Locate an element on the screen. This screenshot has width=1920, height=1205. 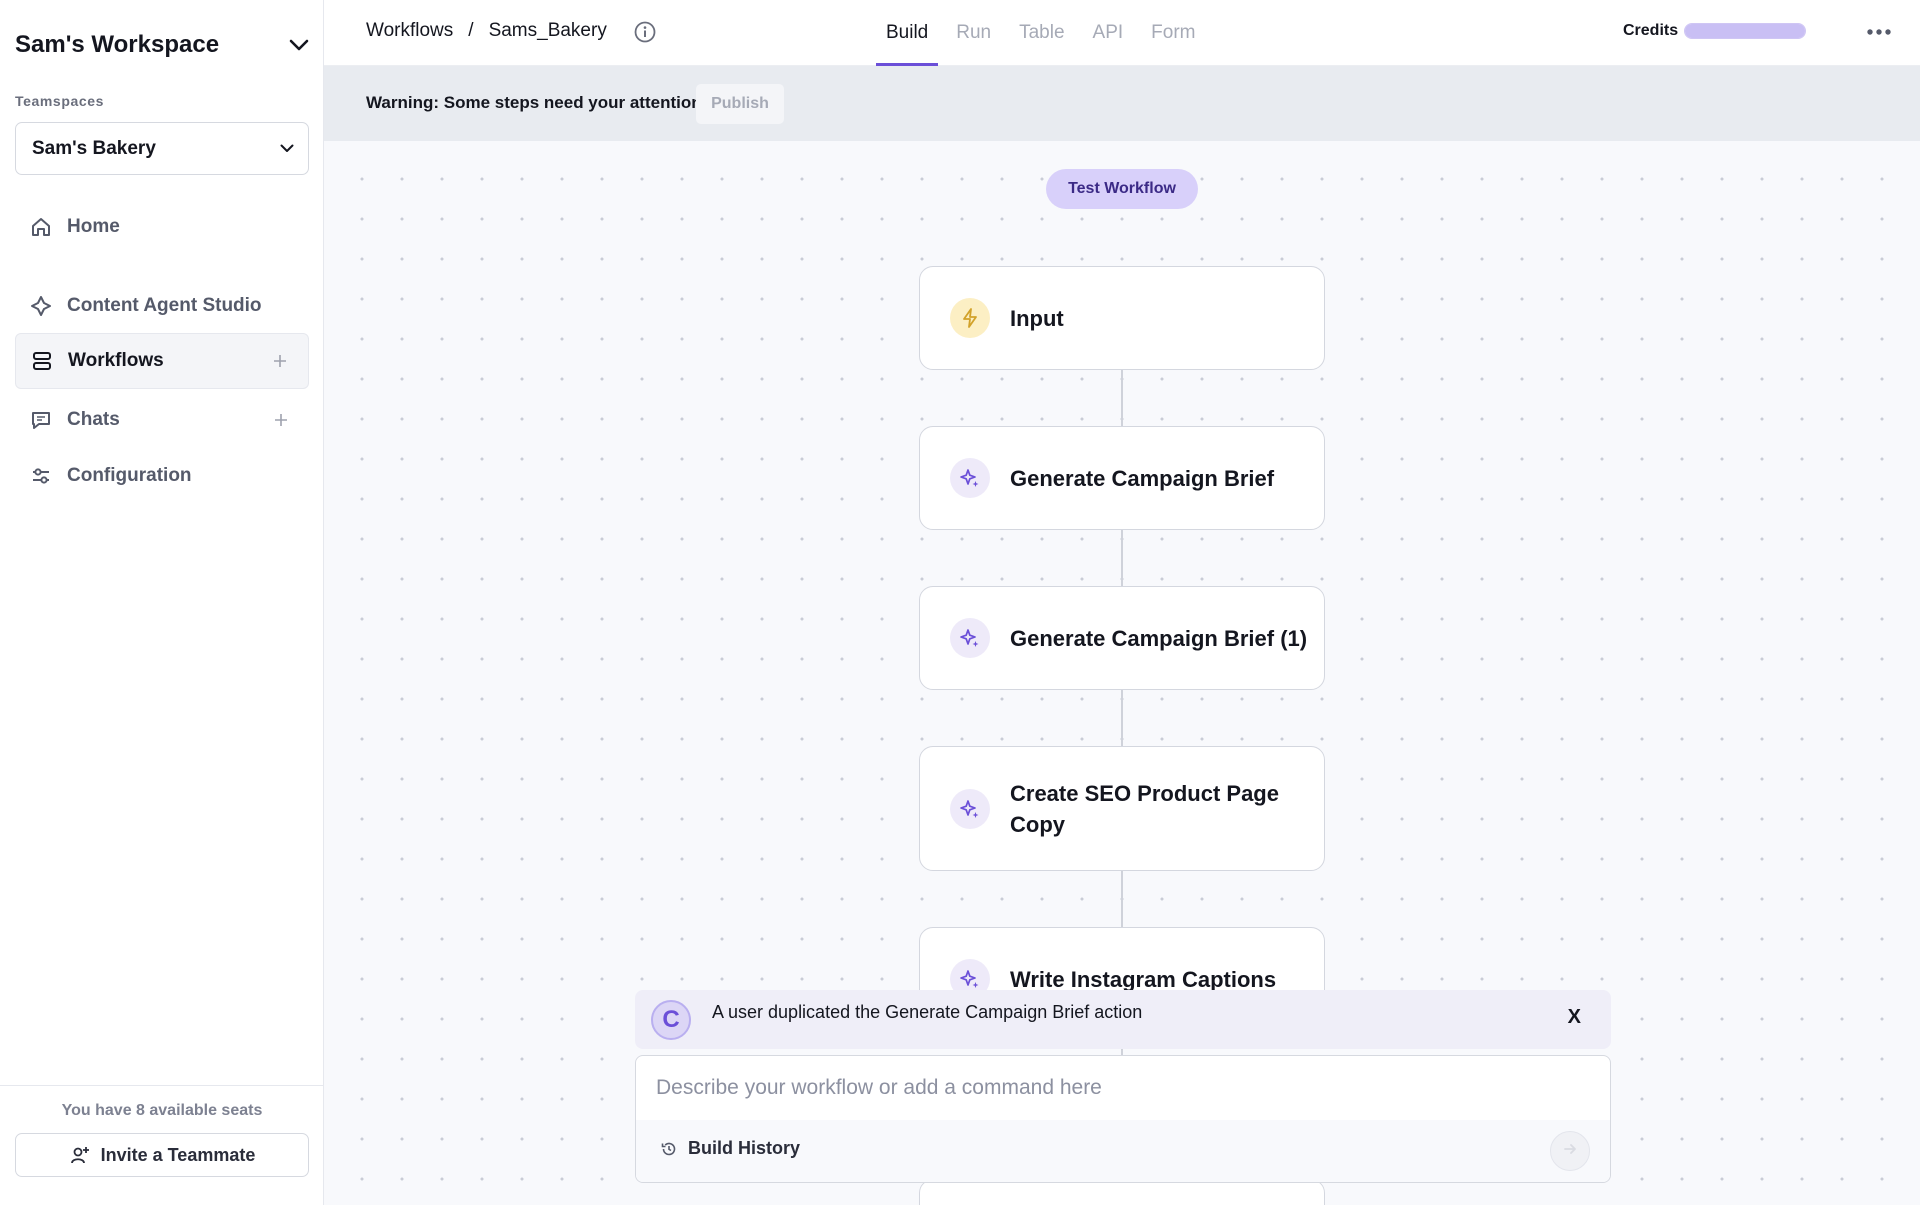
sidebar-item-label: Workflows is located at coordinates (116, 360).